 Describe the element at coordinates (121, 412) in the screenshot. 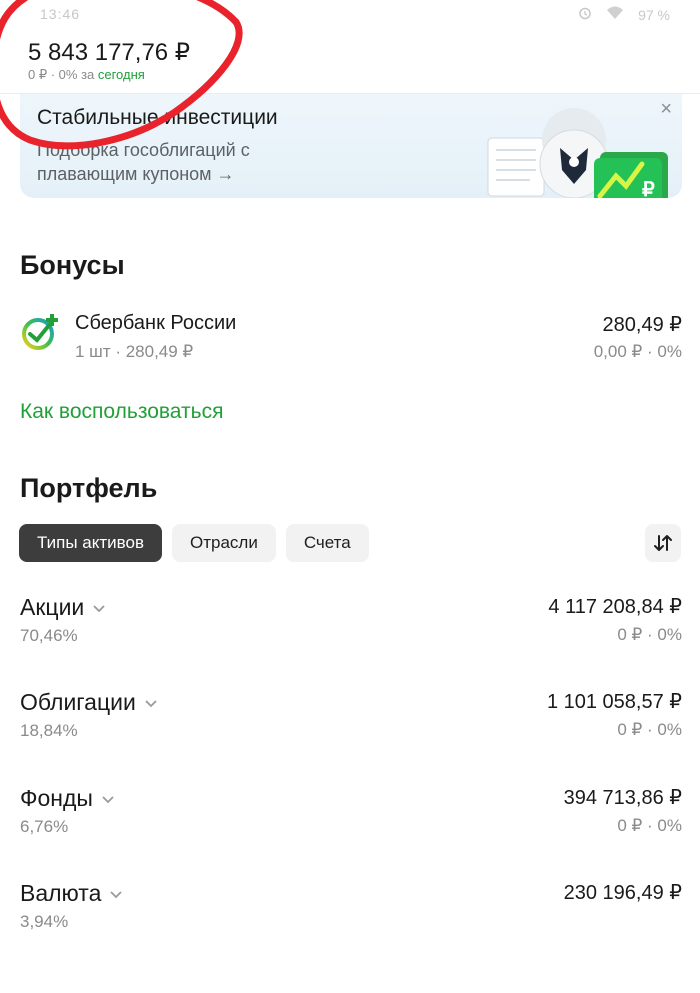

I see `how-to-use-link: Как воспользоваться` at that location.